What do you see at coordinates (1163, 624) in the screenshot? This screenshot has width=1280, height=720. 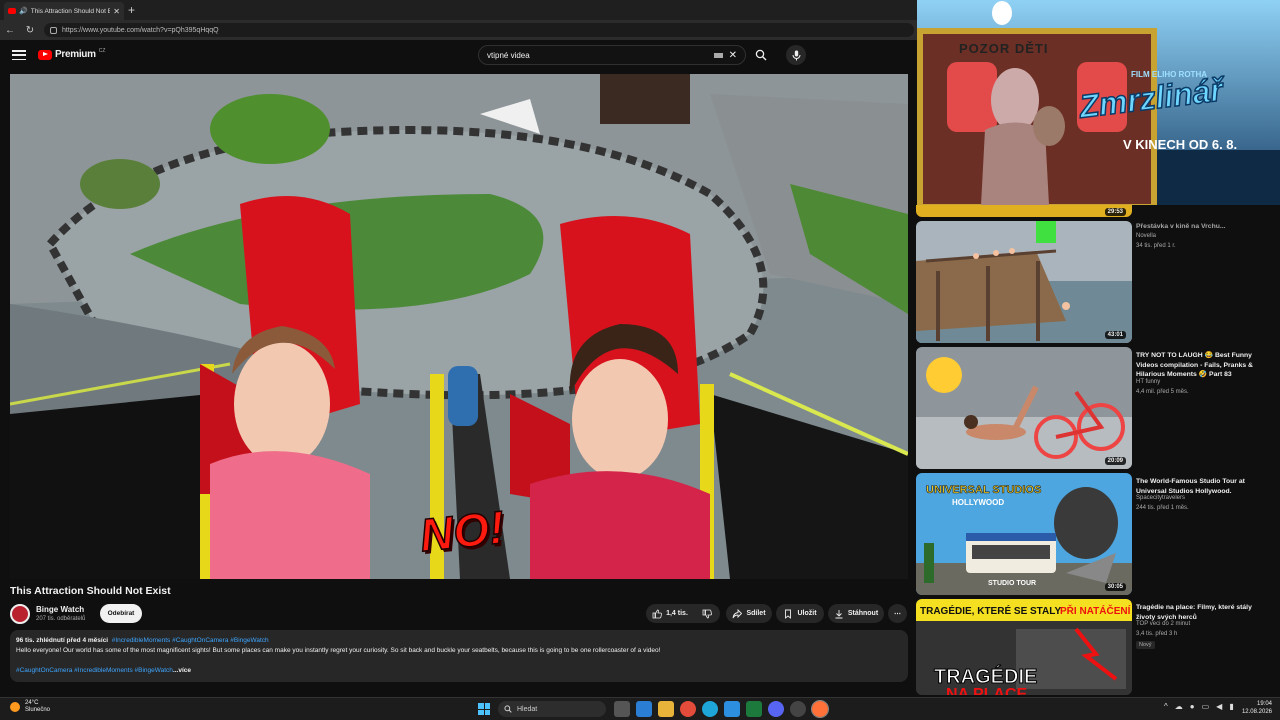 I see `recommendation-channel: TOP veci do 2 minut` at bounding box center [1163, 624].